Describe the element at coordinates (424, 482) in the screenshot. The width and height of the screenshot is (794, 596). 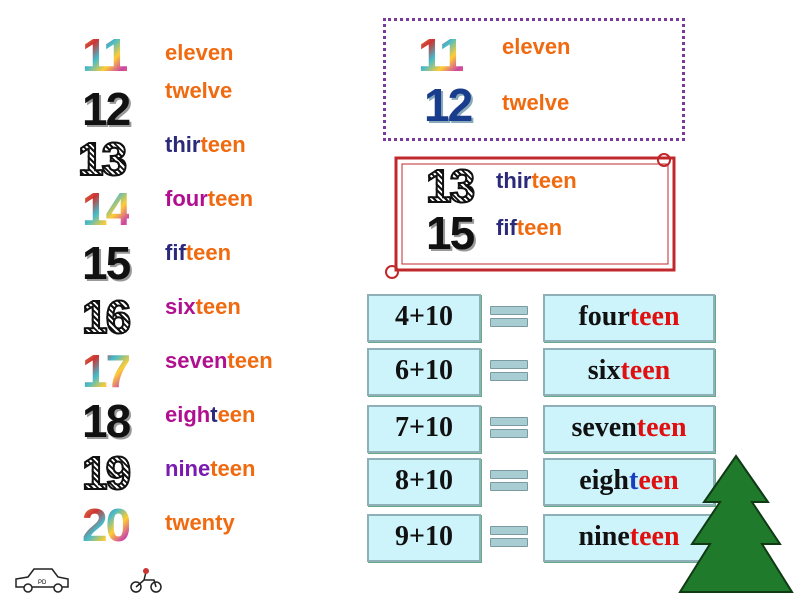
I see `sum-box: 8+10` at that location.